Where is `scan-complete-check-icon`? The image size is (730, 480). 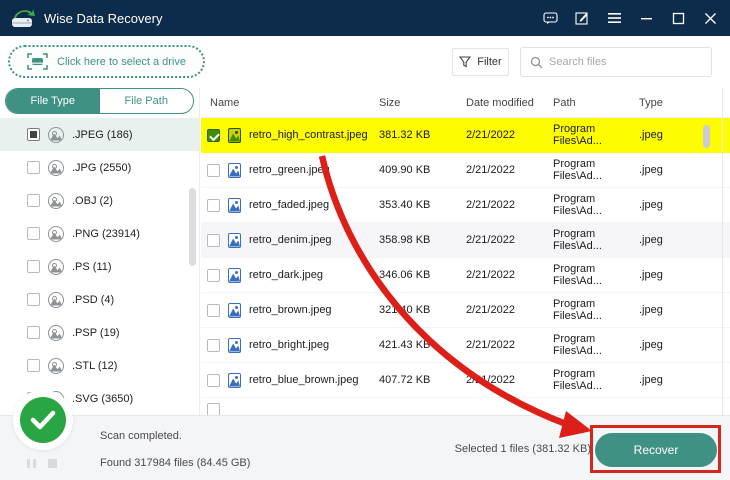 scan-complete-check-icon is located at coordinates (43, 420).